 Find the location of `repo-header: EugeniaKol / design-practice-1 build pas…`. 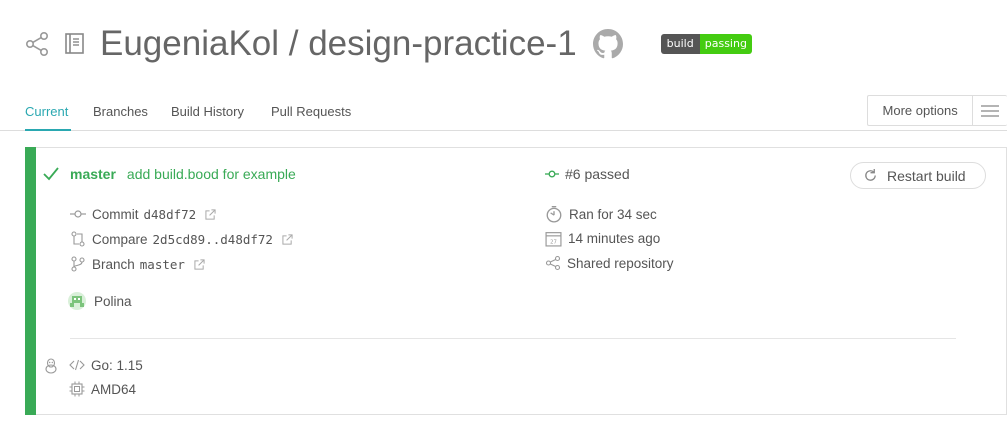

repo-header: EugeniaKol / design-practice-1 build pas… is located at coordinates (504, 44).